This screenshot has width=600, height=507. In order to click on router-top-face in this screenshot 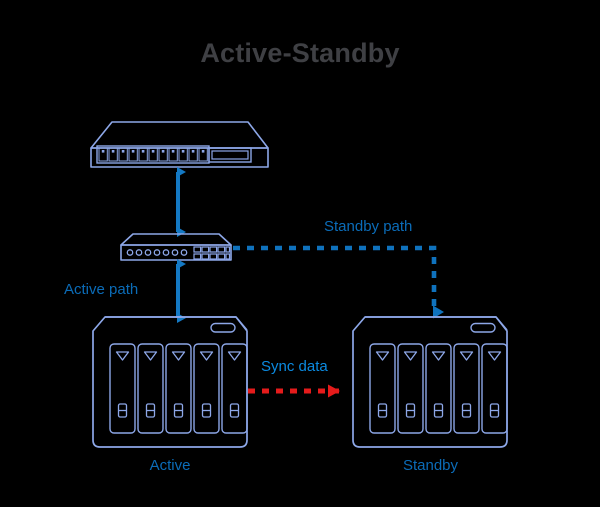, I will do `click(179, 135)`.